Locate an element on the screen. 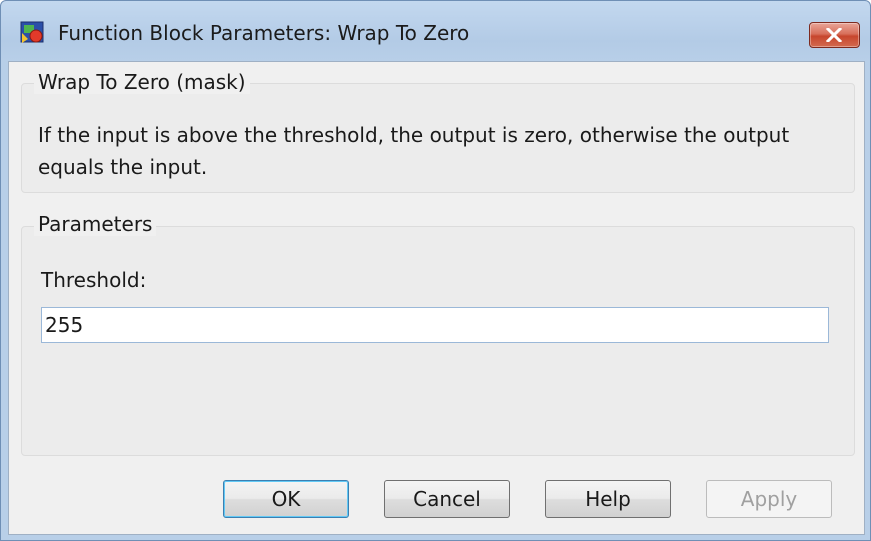  window-title: Function Block Parameters: Wrap To Zero is located at coordinates (264, 33).